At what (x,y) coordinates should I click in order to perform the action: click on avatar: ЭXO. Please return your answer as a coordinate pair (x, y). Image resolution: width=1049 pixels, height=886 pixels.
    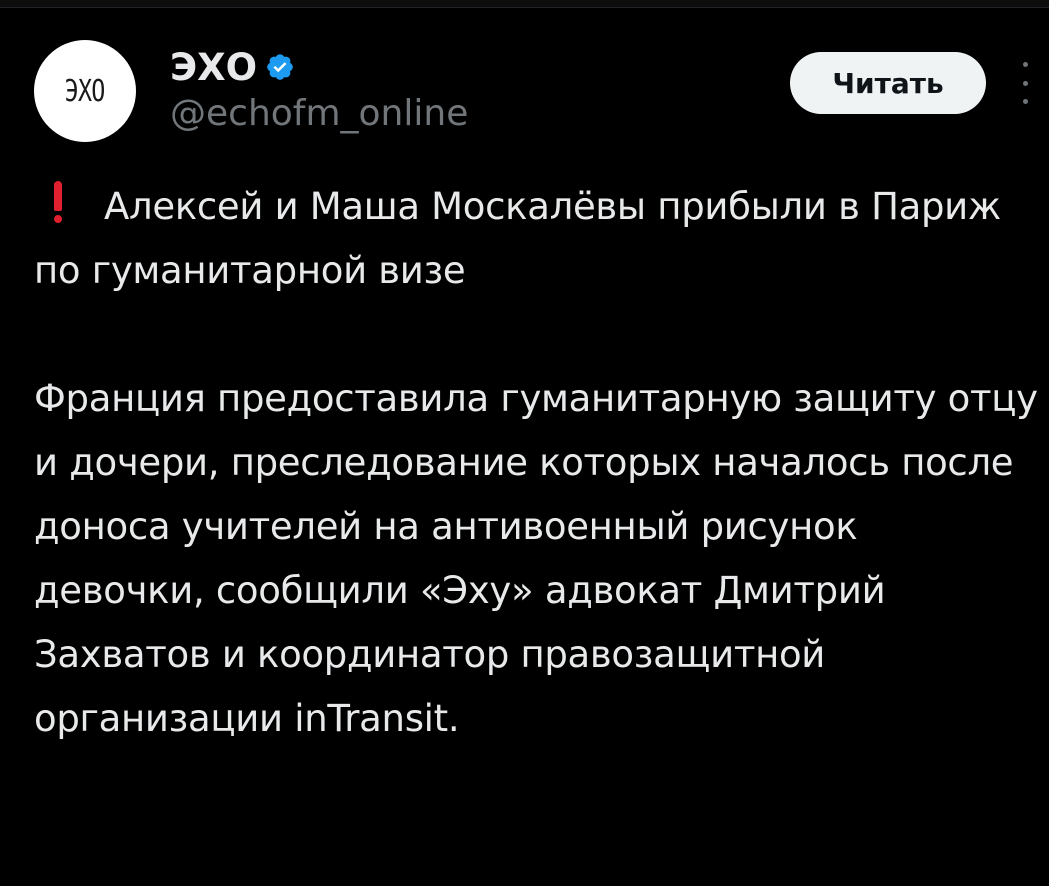
    Looking at the image, I should click on (85, 91).